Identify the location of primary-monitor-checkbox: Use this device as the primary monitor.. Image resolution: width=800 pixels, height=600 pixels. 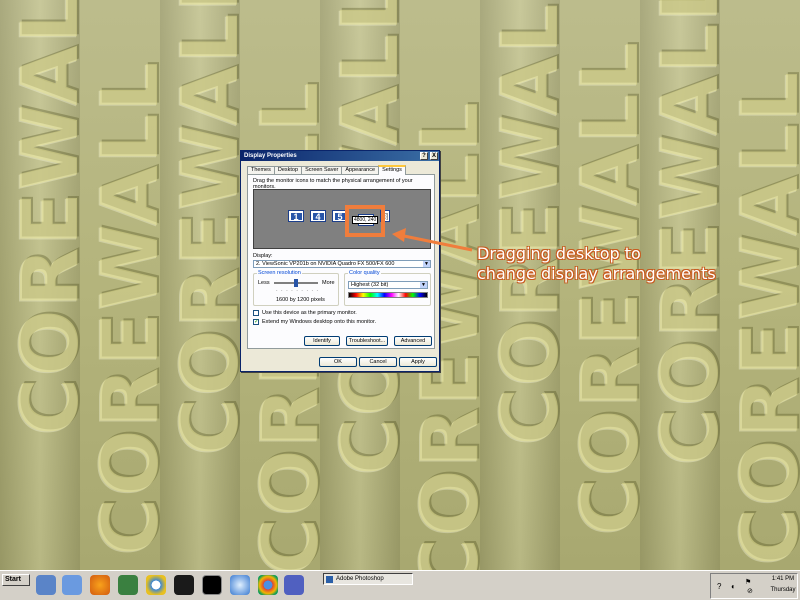
(305, 313).